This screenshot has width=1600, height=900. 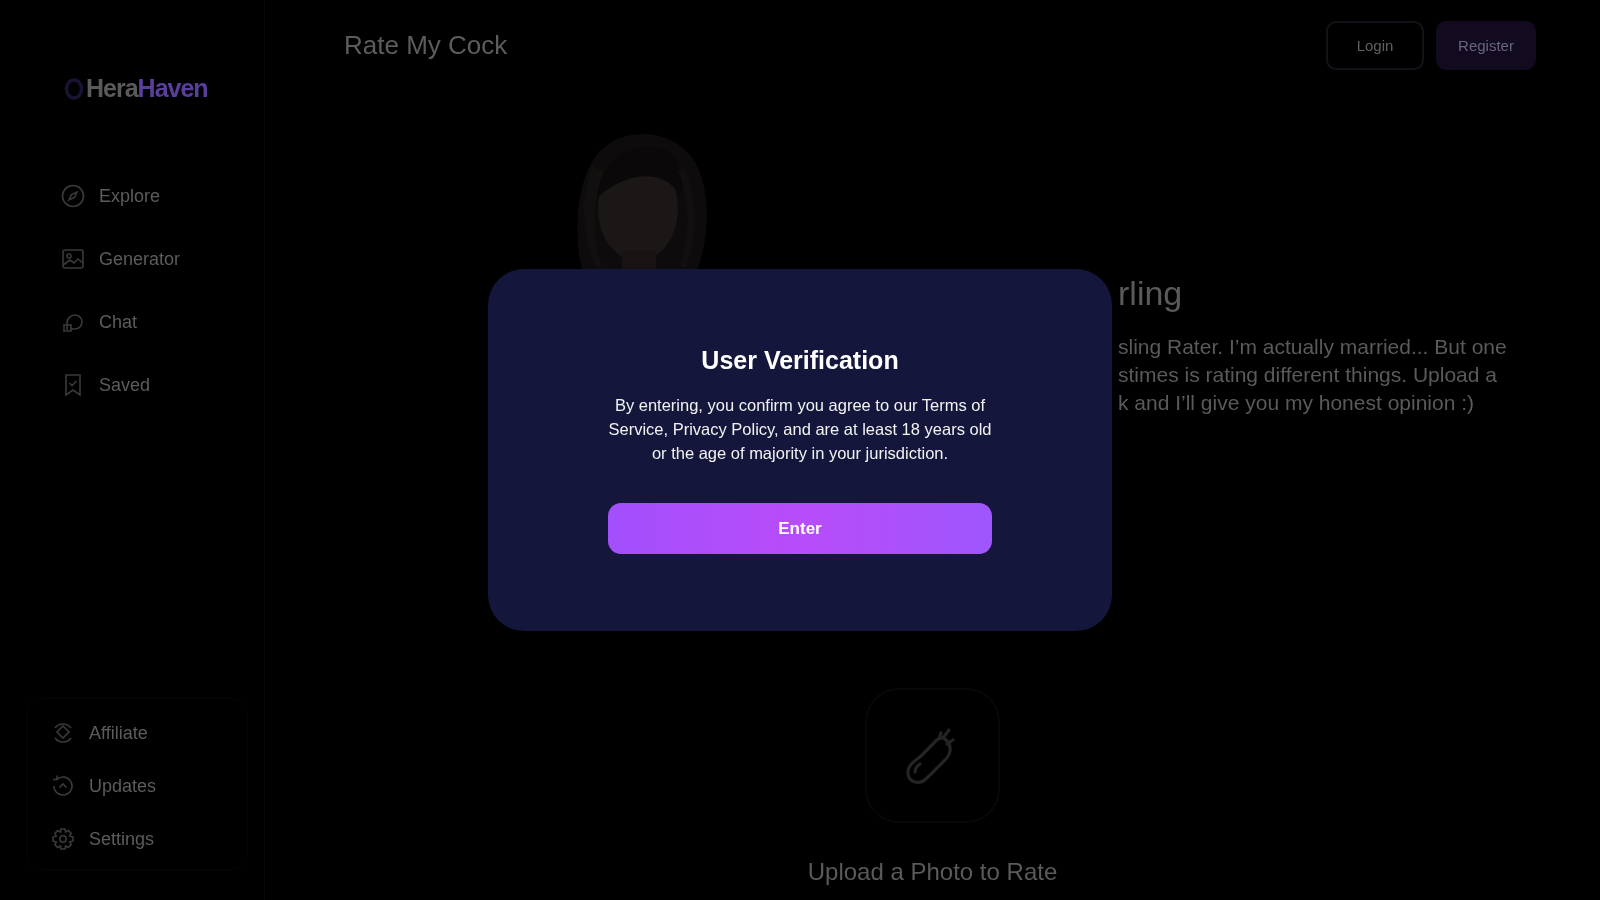 I want to click on bio-text: k and I’ll give you my honest opinion :), so click(x=1297, y=403).